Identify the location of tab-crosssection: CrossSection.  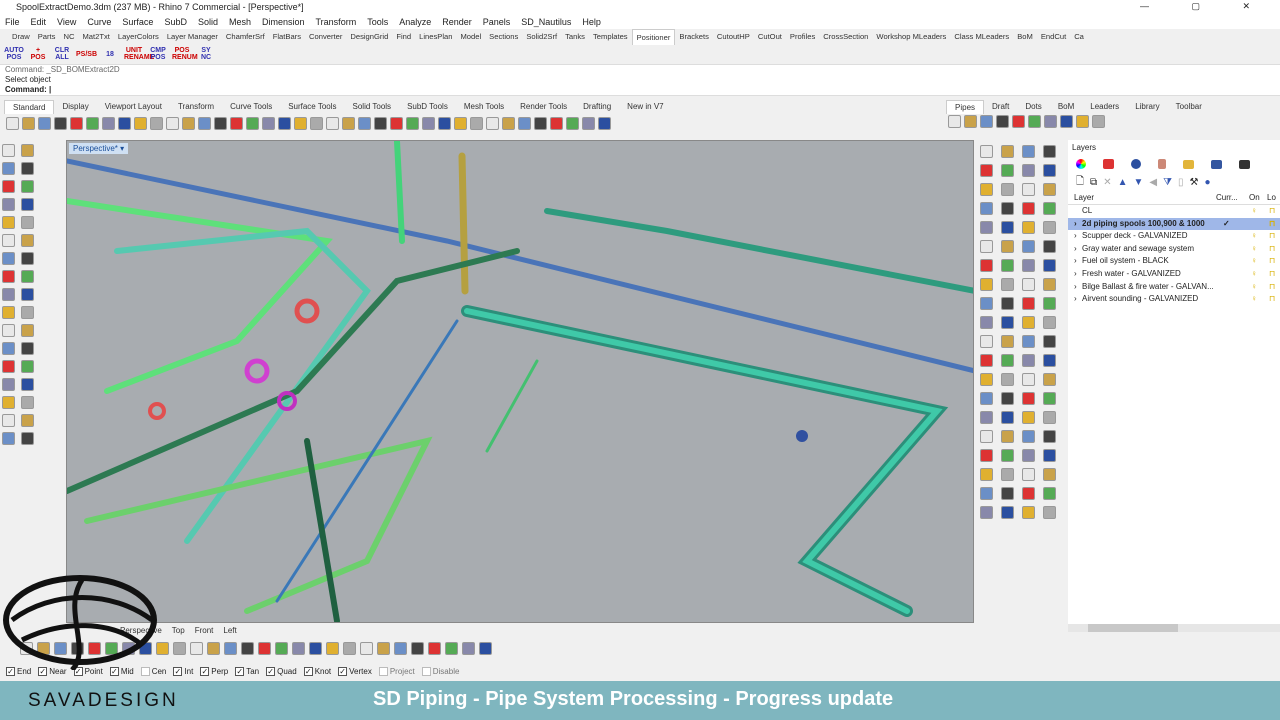
(845, 37).